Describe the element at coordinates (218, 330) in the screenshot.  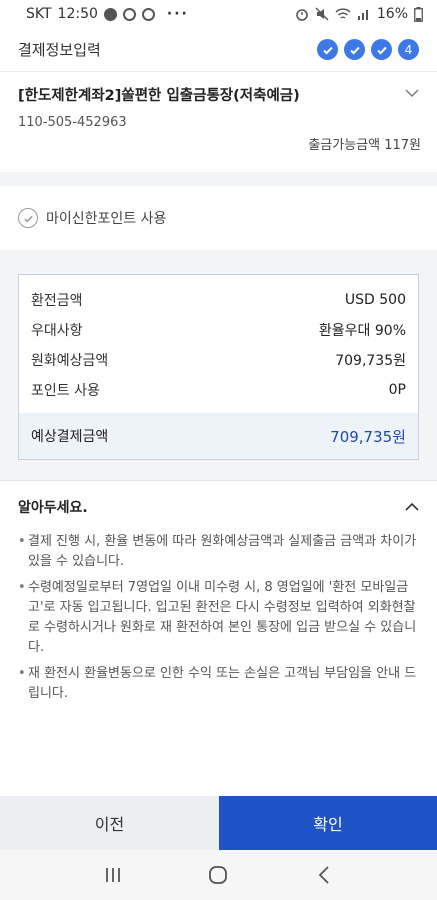
I see `summary-row-preference: 우대사항 환율우대 90%` at that location.